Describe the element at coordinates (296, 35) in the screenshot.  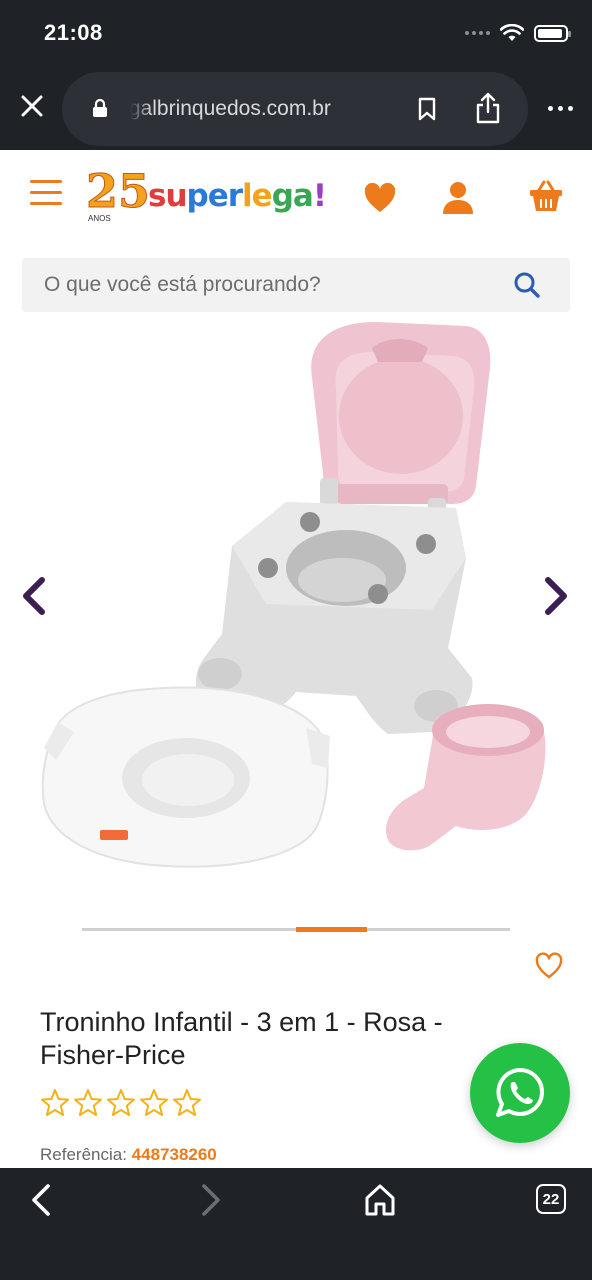
I see `status-bar: 21:08` at that location.